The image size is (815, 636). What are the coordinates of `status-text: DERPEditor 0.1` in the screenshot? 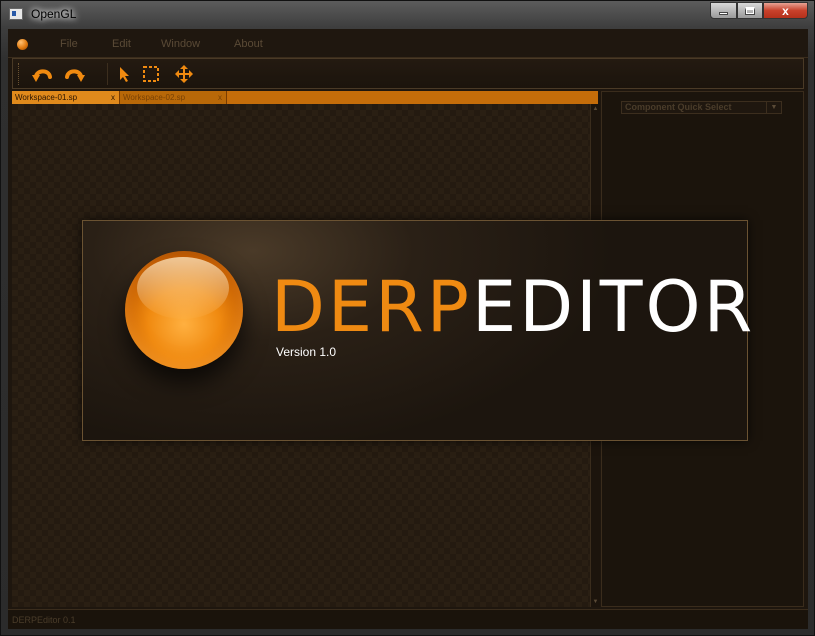 It's located at (44, 620).